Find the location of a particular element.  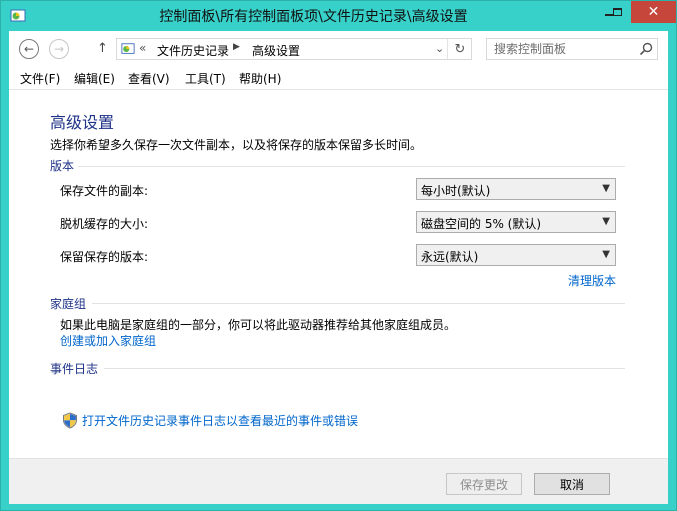

homegroup-description: 如果此电脑是家庭组的一部分，你可以将此驱动器推荐给其他家庭组成员。 is located at coordinates (258, 325).